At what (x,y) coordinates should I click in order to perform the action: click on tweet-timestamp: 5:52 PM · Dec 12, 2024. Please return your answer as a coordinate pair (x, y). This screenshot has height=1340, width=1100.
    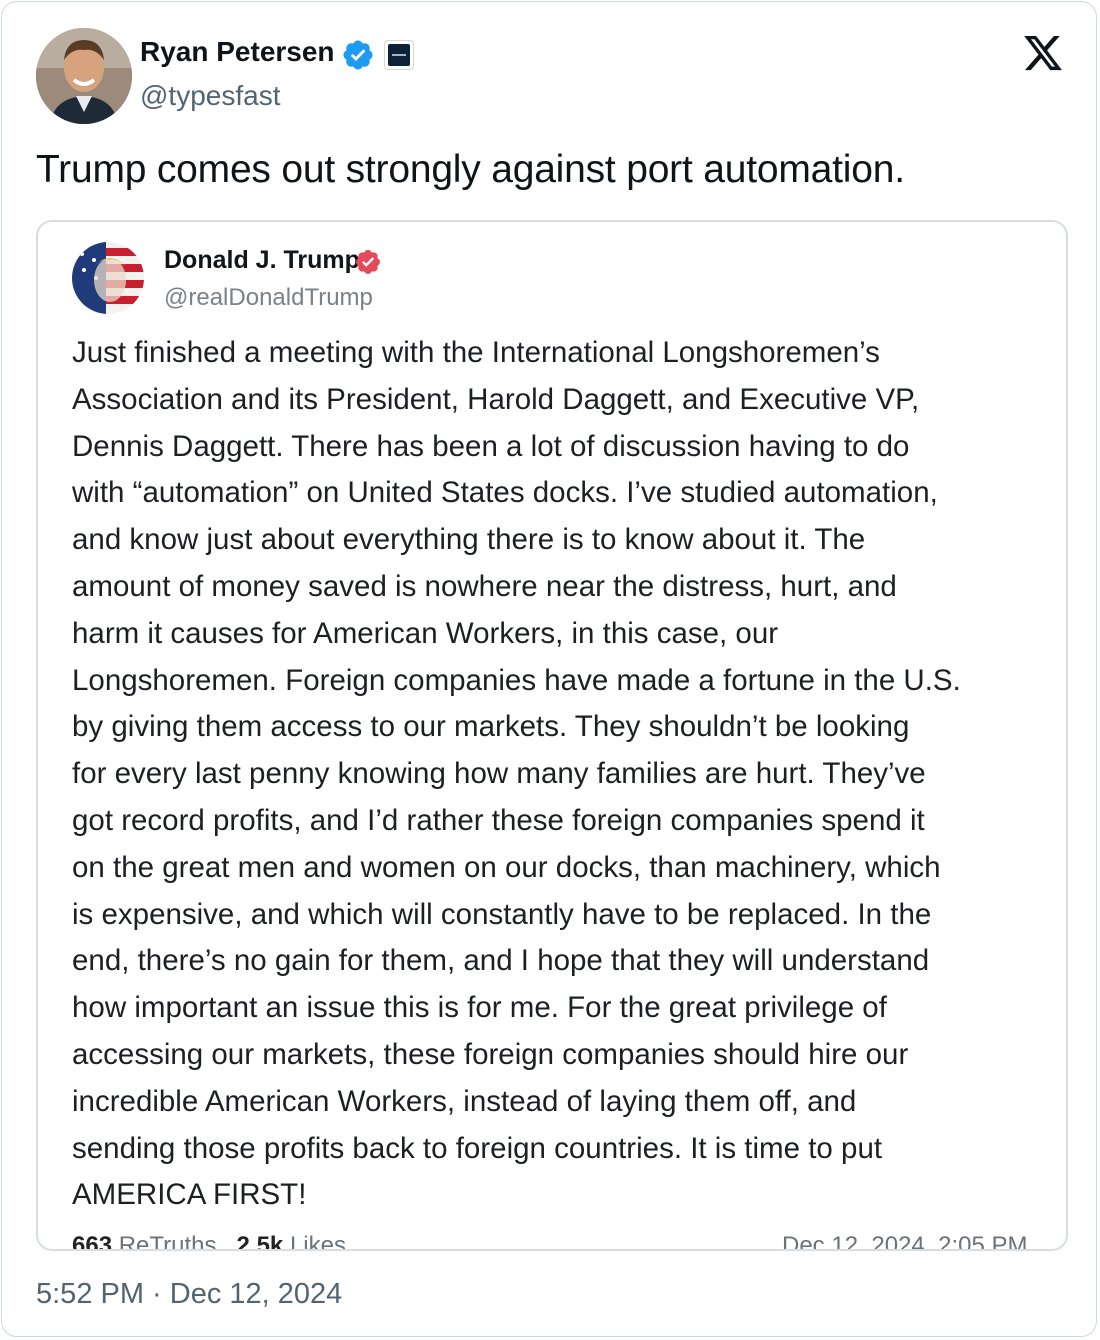
    Looking at the image, I should click on (189, 1294).